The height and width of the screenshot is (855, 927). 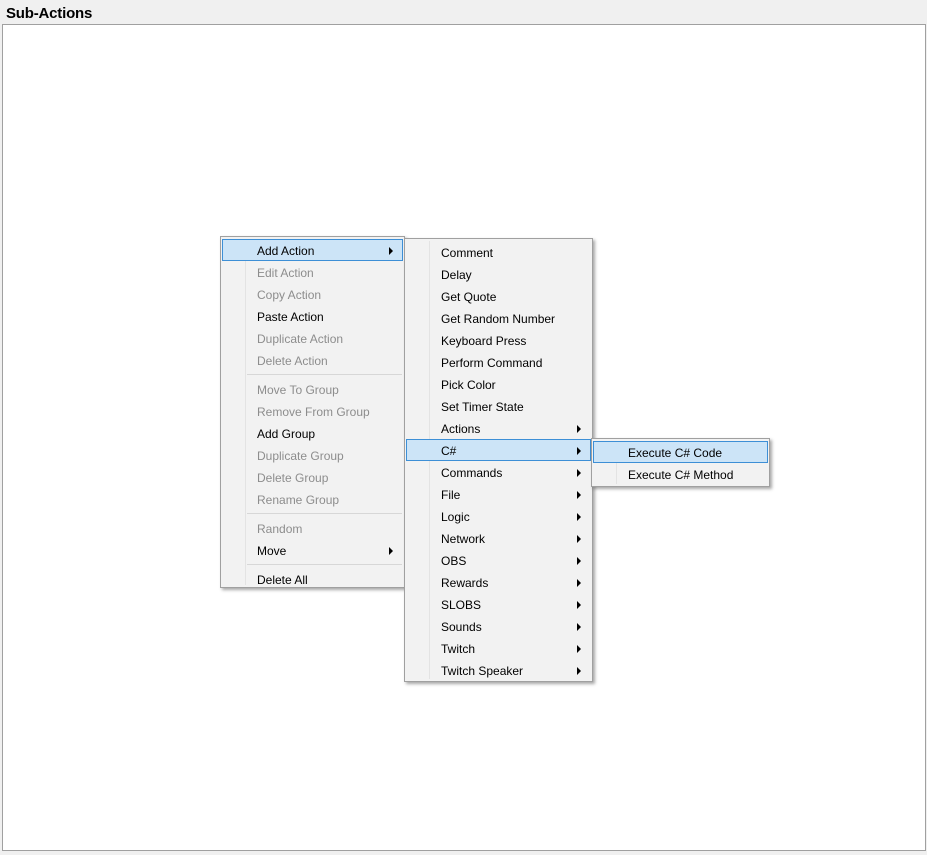 I want to click on menu-item-label: Delete All, so click(x=282, y=580).